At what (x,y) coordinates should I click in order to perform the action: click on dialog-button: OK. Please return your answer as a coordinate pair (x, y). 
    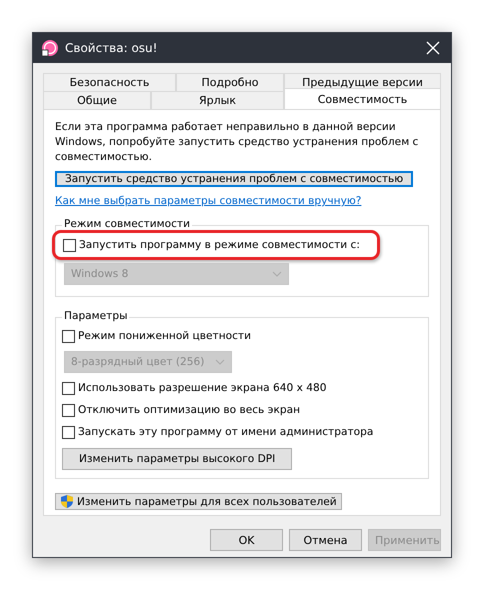
    Looking at the image, I should click on (246, 540).